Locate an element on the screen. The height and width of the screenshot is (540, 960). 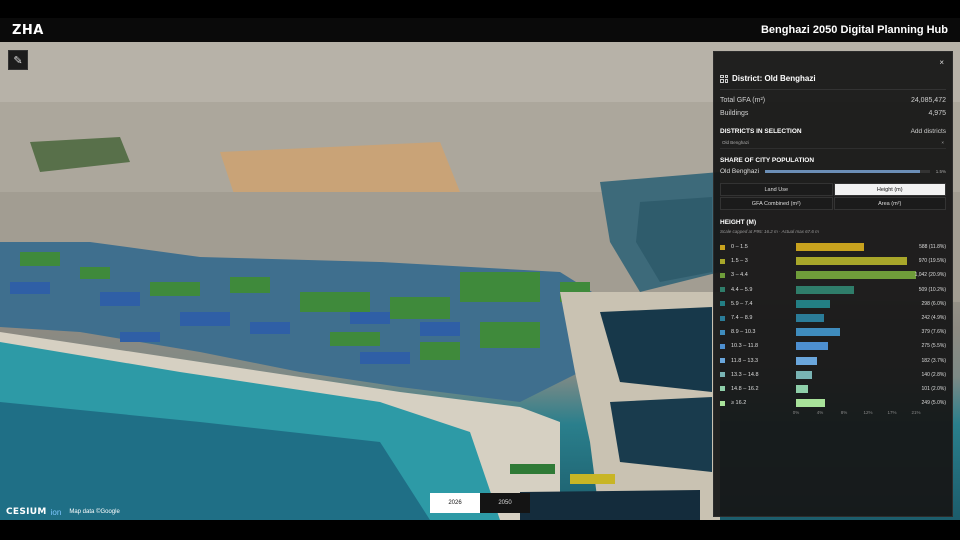
cesium-logo: CESIUM is located at coordinates (26, 512).